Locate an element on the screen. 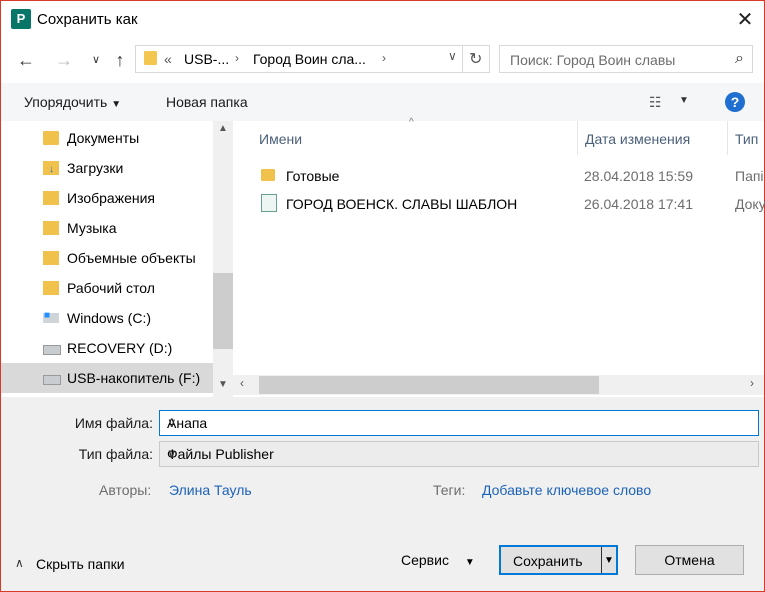 The height and width of the screenshot is (592, 765). scroll-up-arrow-icon: ▲ is located at coordinates (223, 128).